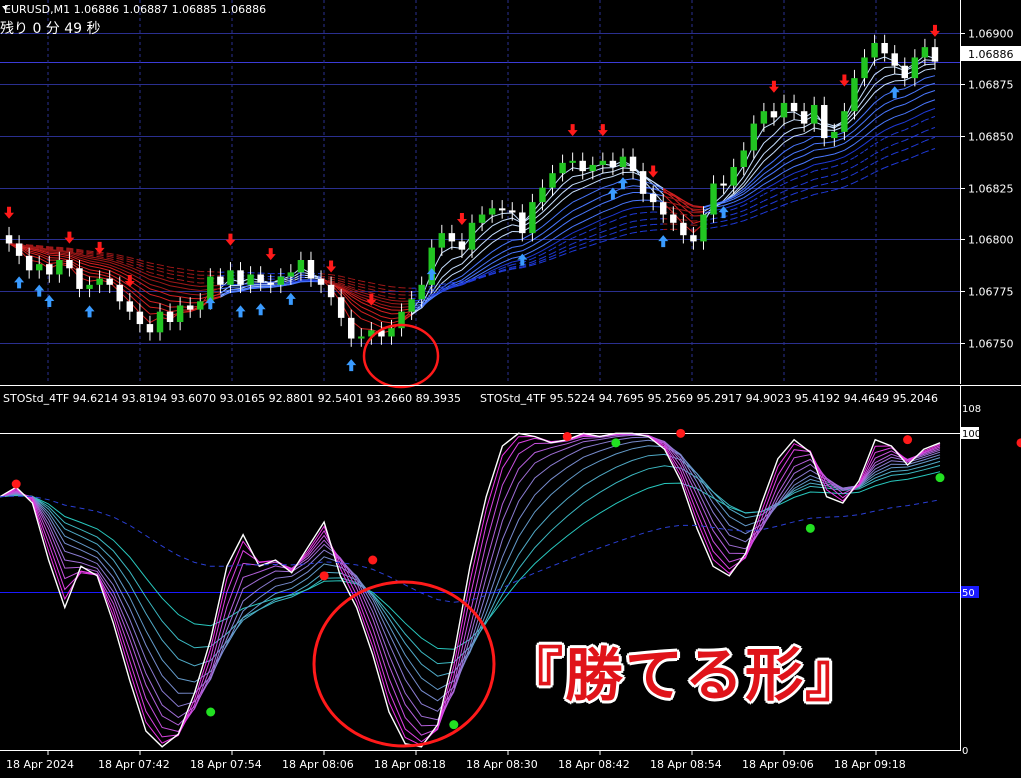  What do you see at coordinates (50, 29) in the screenshot?
I see `candle-timer: 残り 0 分 49 秒` at bounding box center [50, 29].